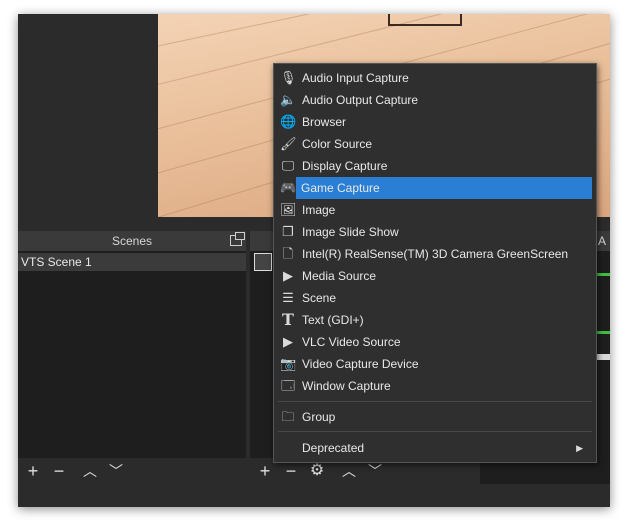 The height and width of the screenshot is (531, 634). Describe the element at coordinates (337, 144) in the screenshot. I see `menu-item-label: Color Source` at that location.